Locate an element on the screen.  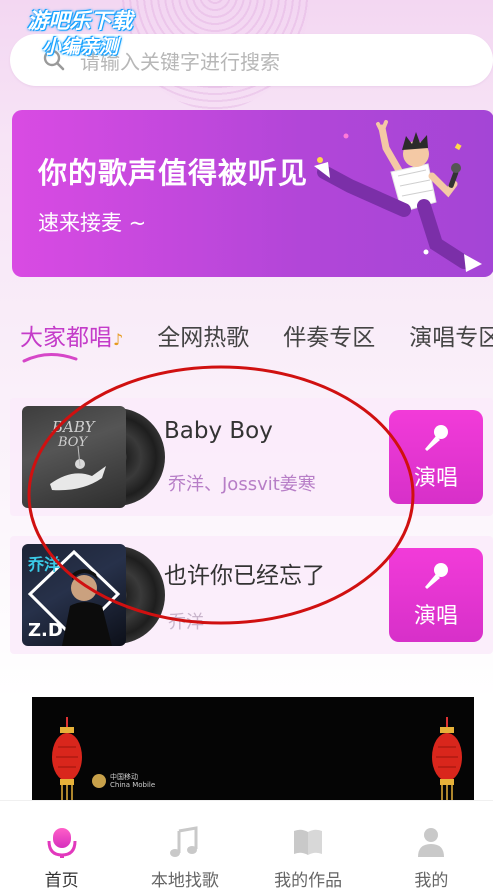
china-mobile-logo: 中国移动 China Mobile is located at coordinates (123, 781).